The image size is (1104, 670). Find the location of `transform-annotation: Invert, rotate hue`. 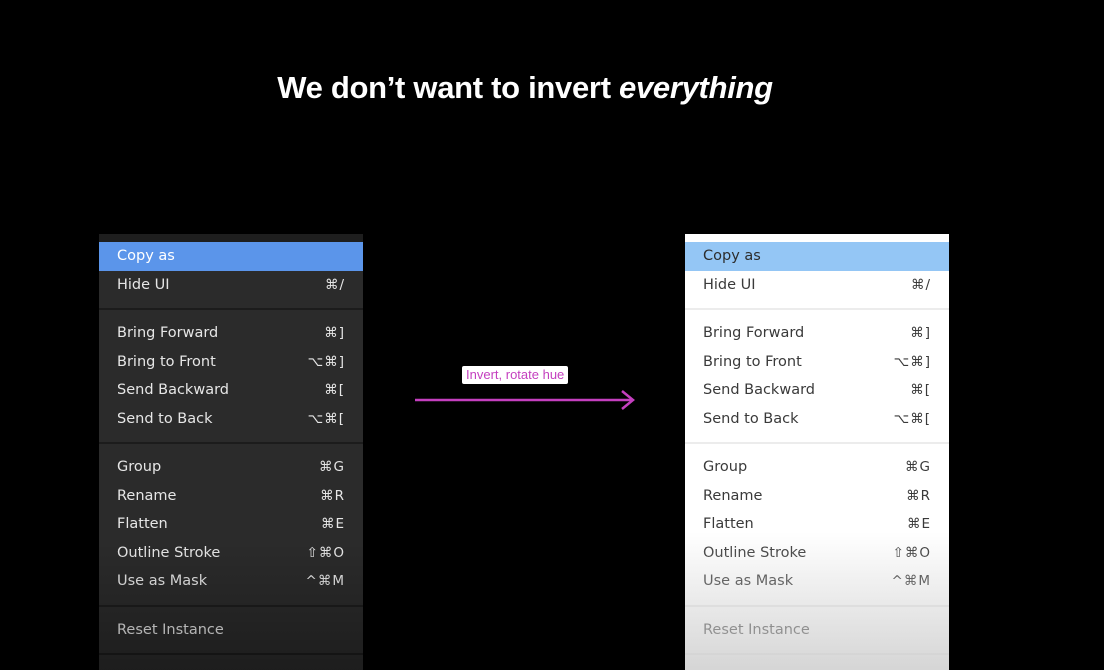

transform-annotation: Invert, rotate hue is located at coordinates (529, 391).